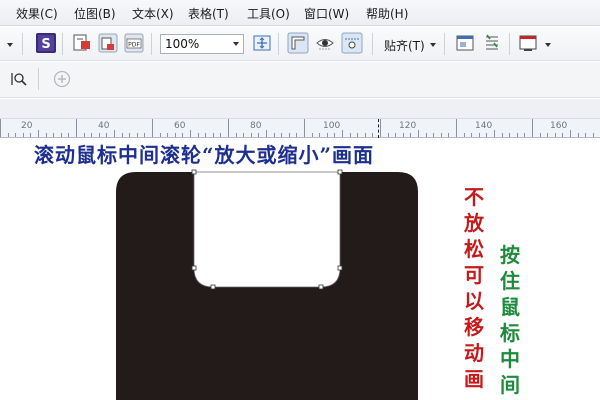  Describe the element at coordinates (465, 43) in the screenshot. I see `options-icon` at that location.